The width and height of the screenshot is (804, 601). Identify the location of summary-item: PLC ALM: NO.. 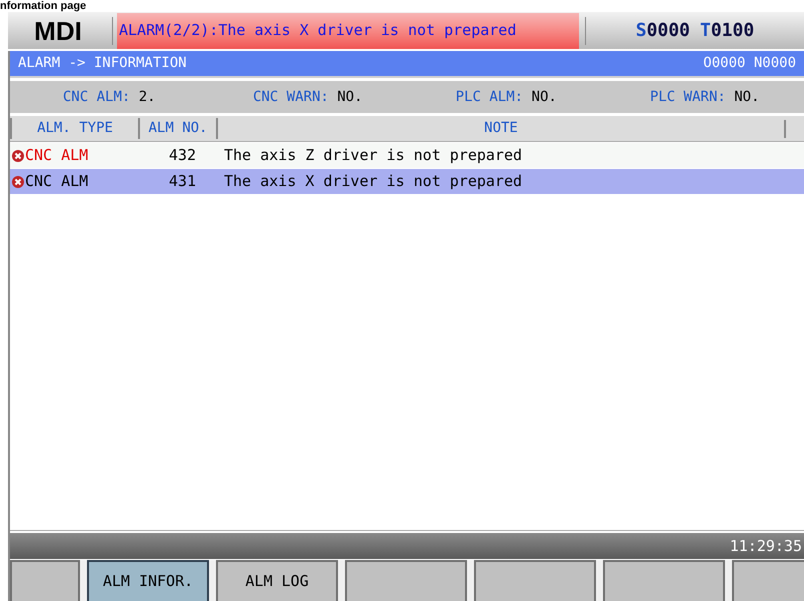
(506, 97).